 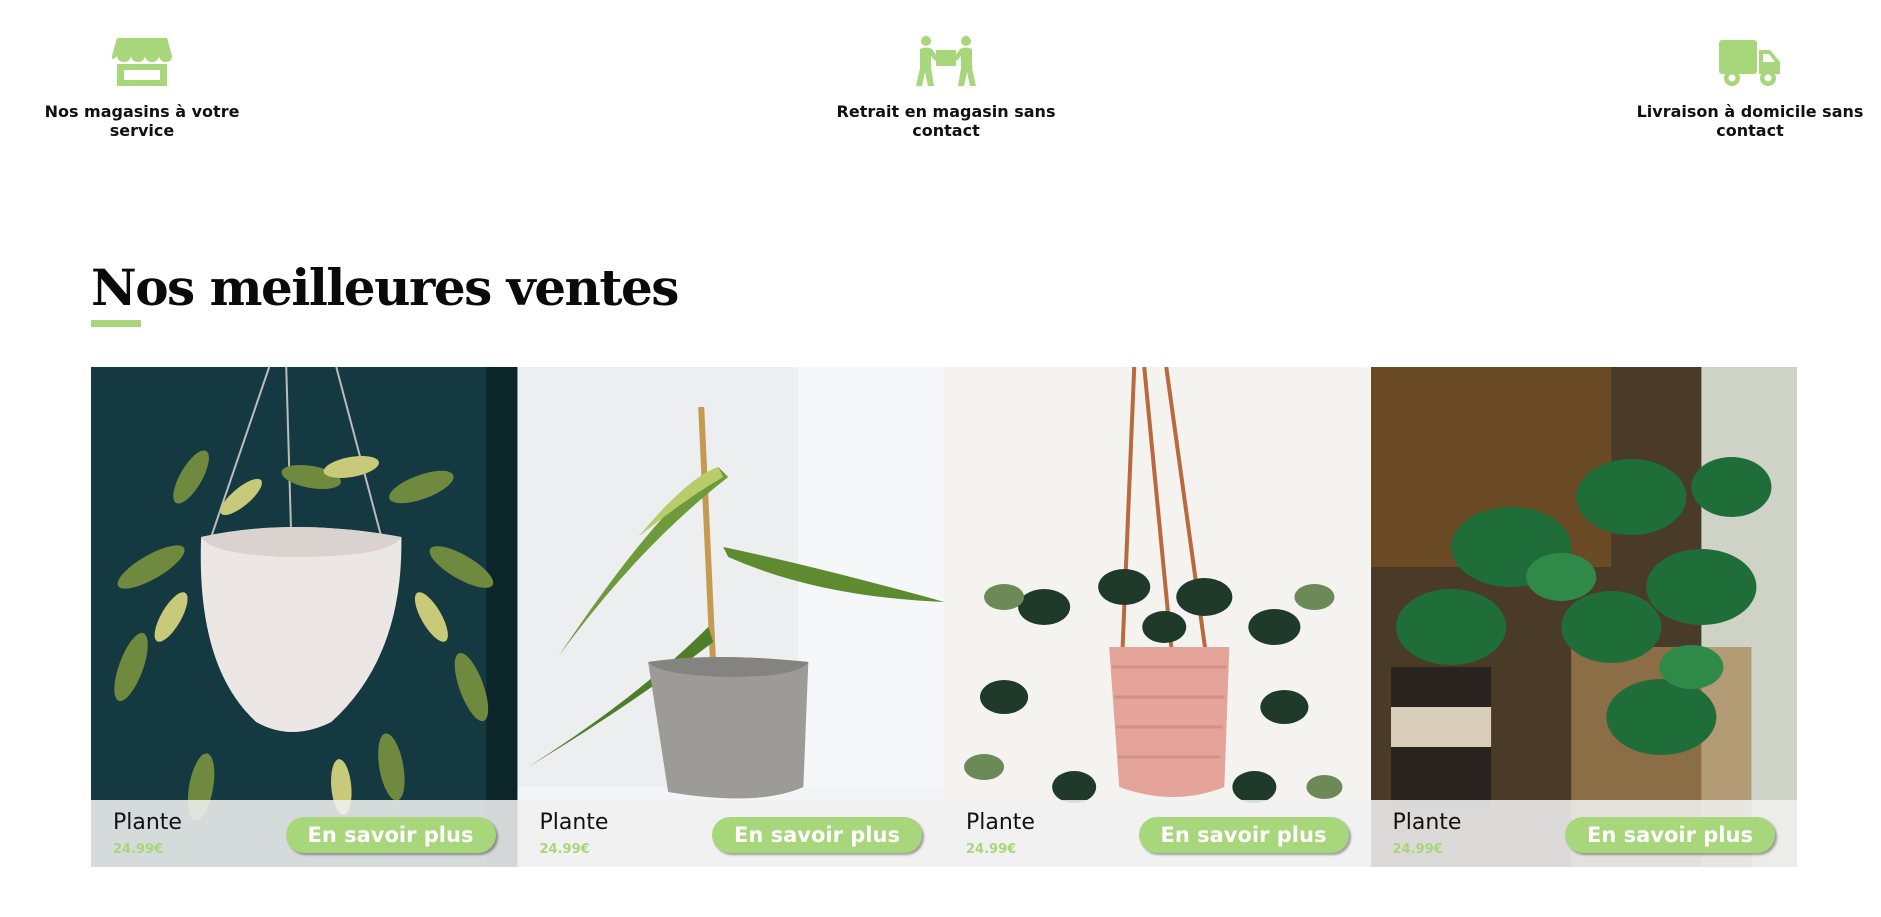 I want to click on product-image-hoya, so click(x=304, y=617).